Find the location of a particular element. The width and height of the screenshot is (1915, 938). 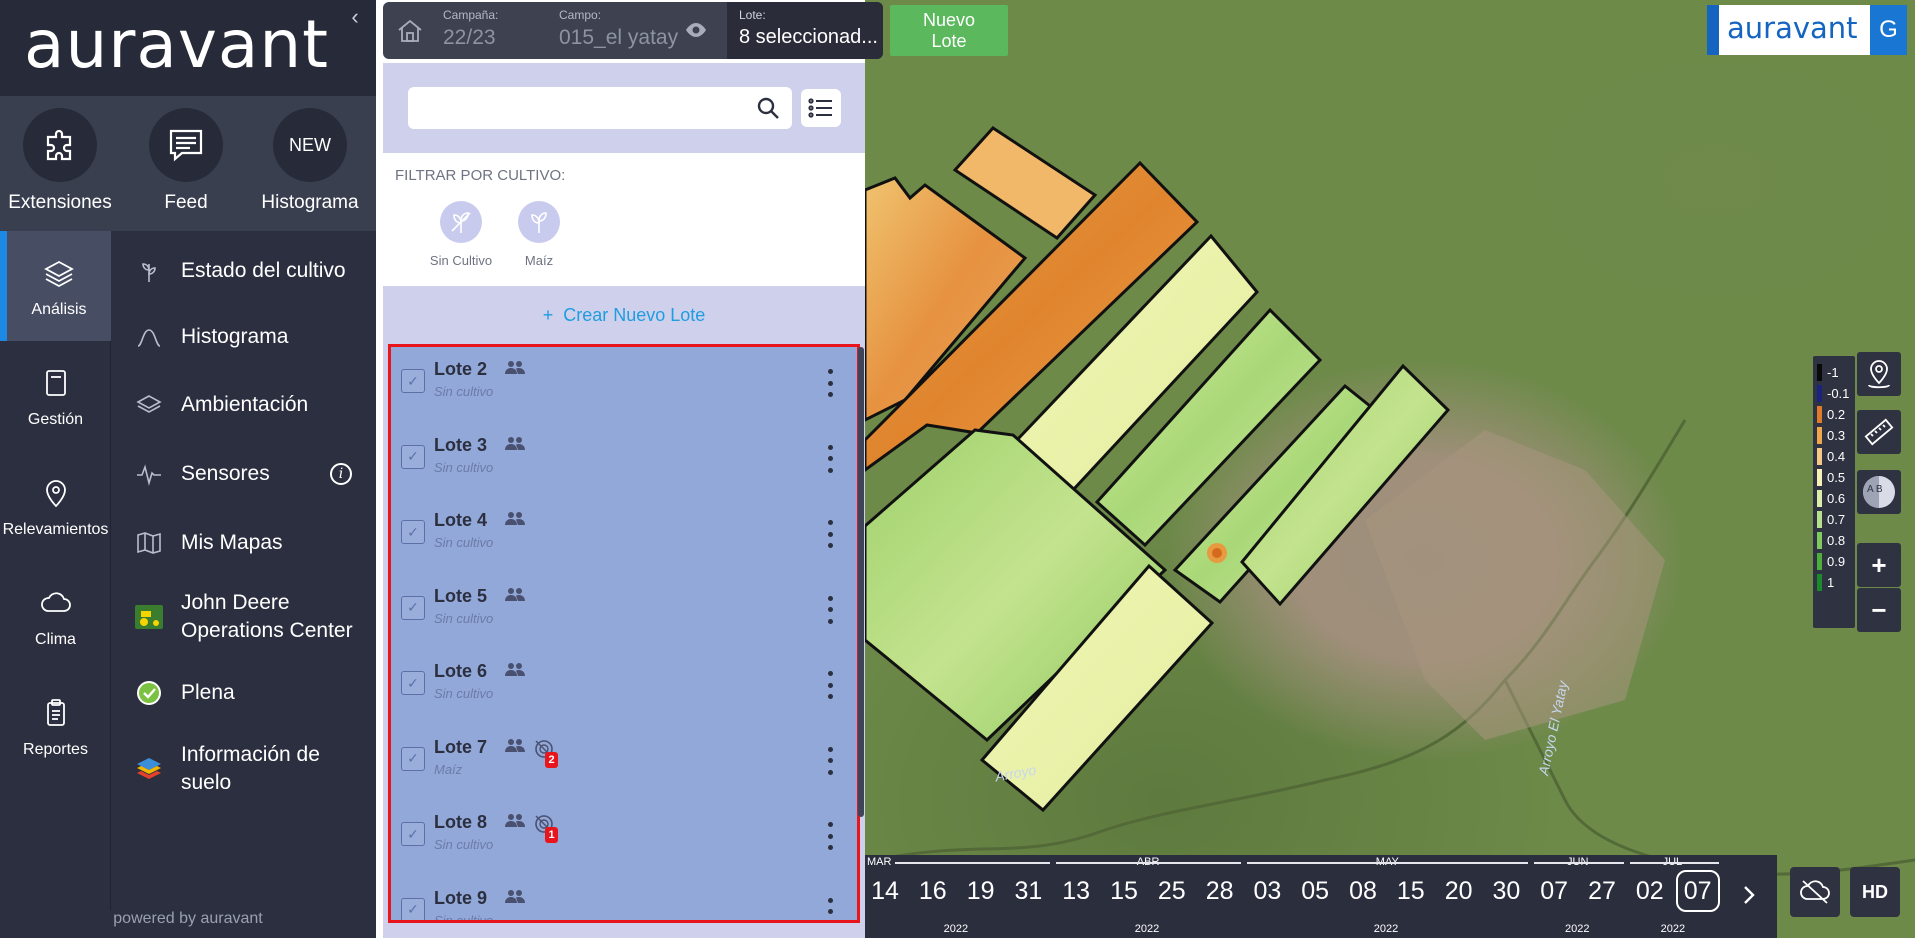

lote-row: ✓ Lote 4 Sin cultivo is located at coordinates (624, 535).